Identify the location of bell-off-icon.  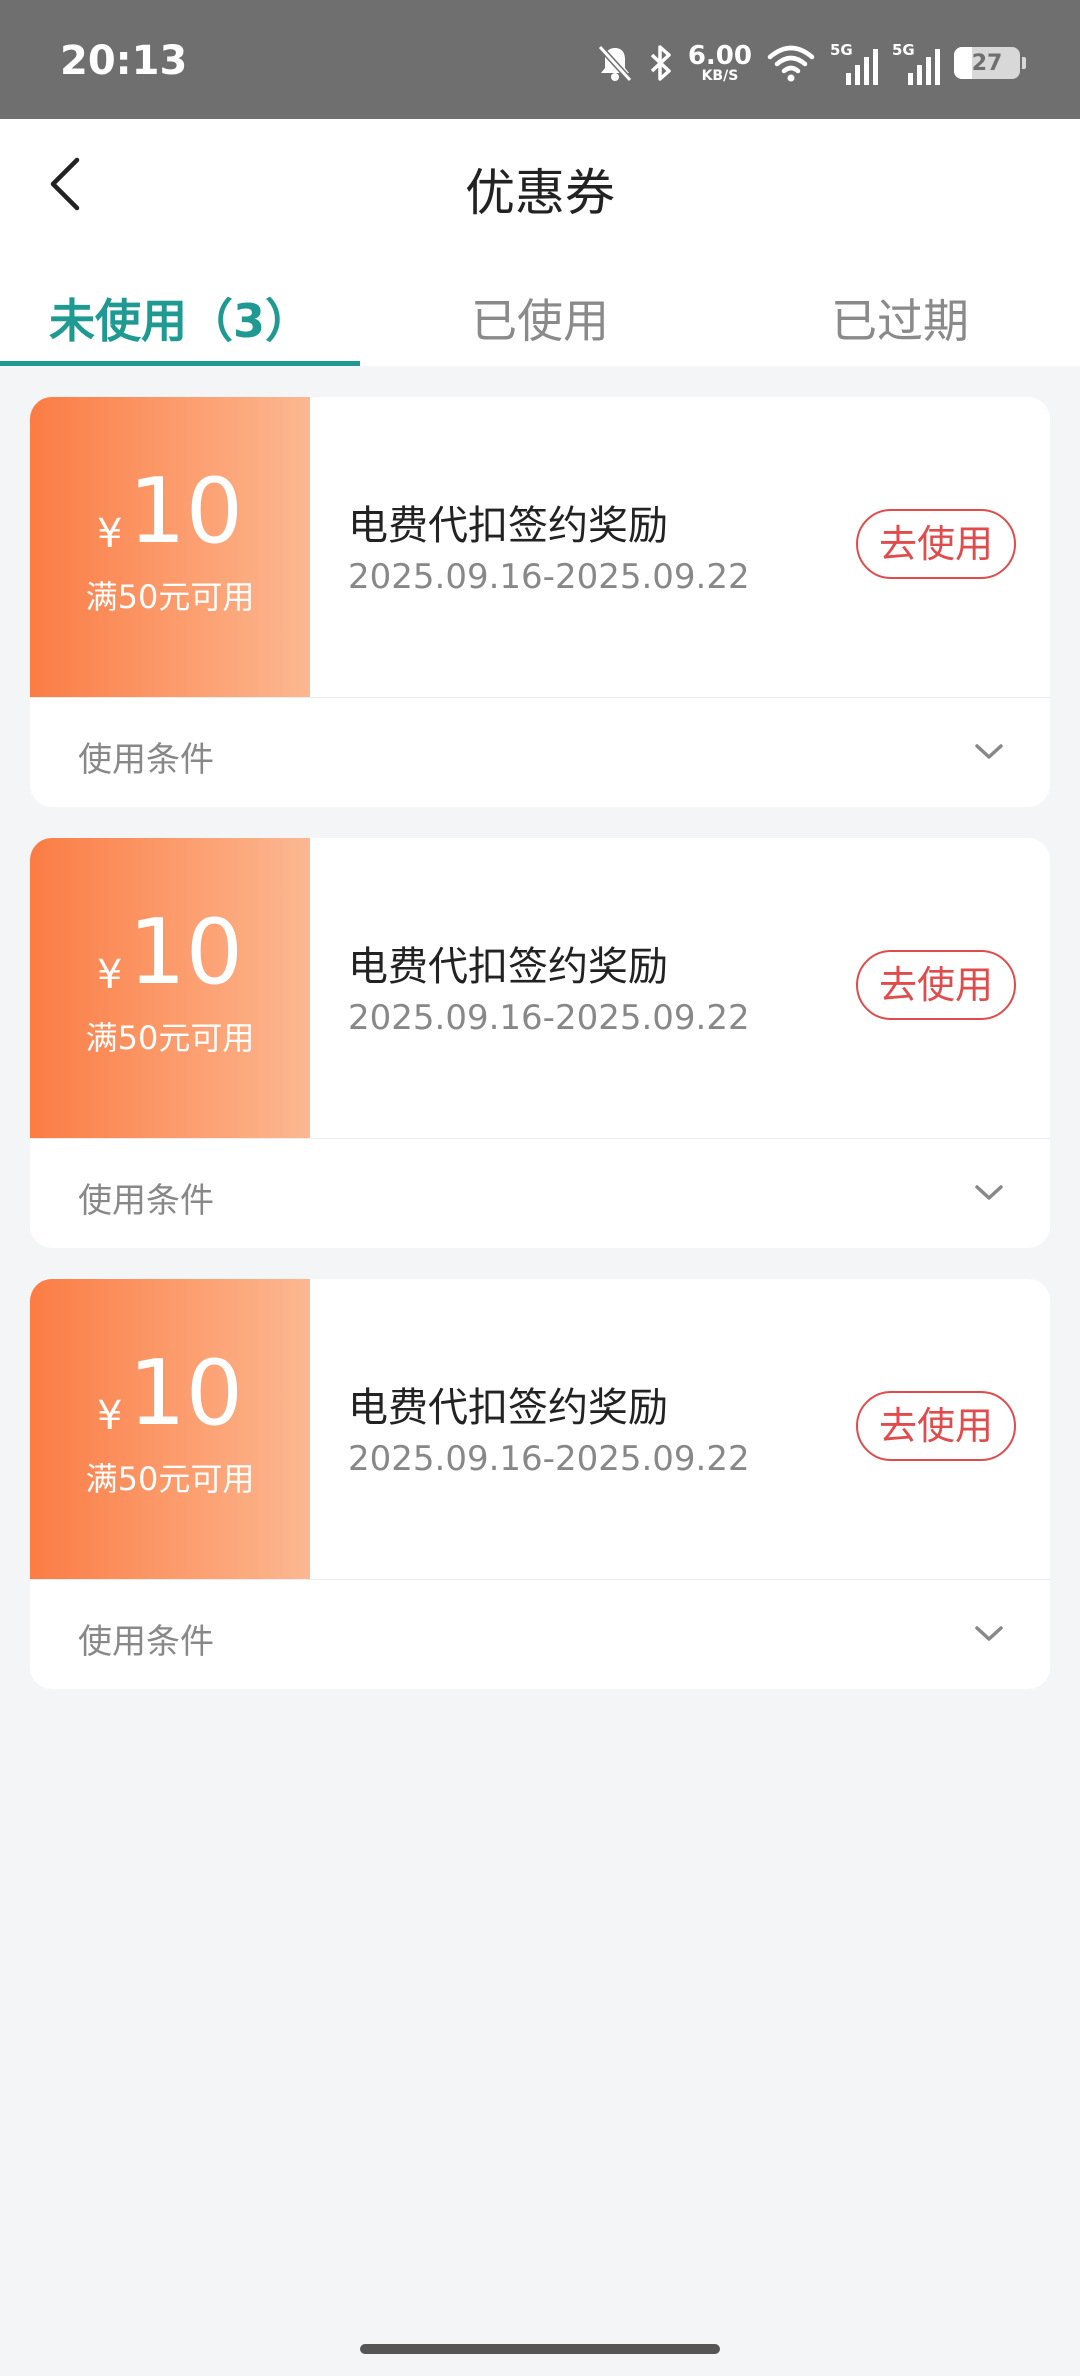
(615, 63).